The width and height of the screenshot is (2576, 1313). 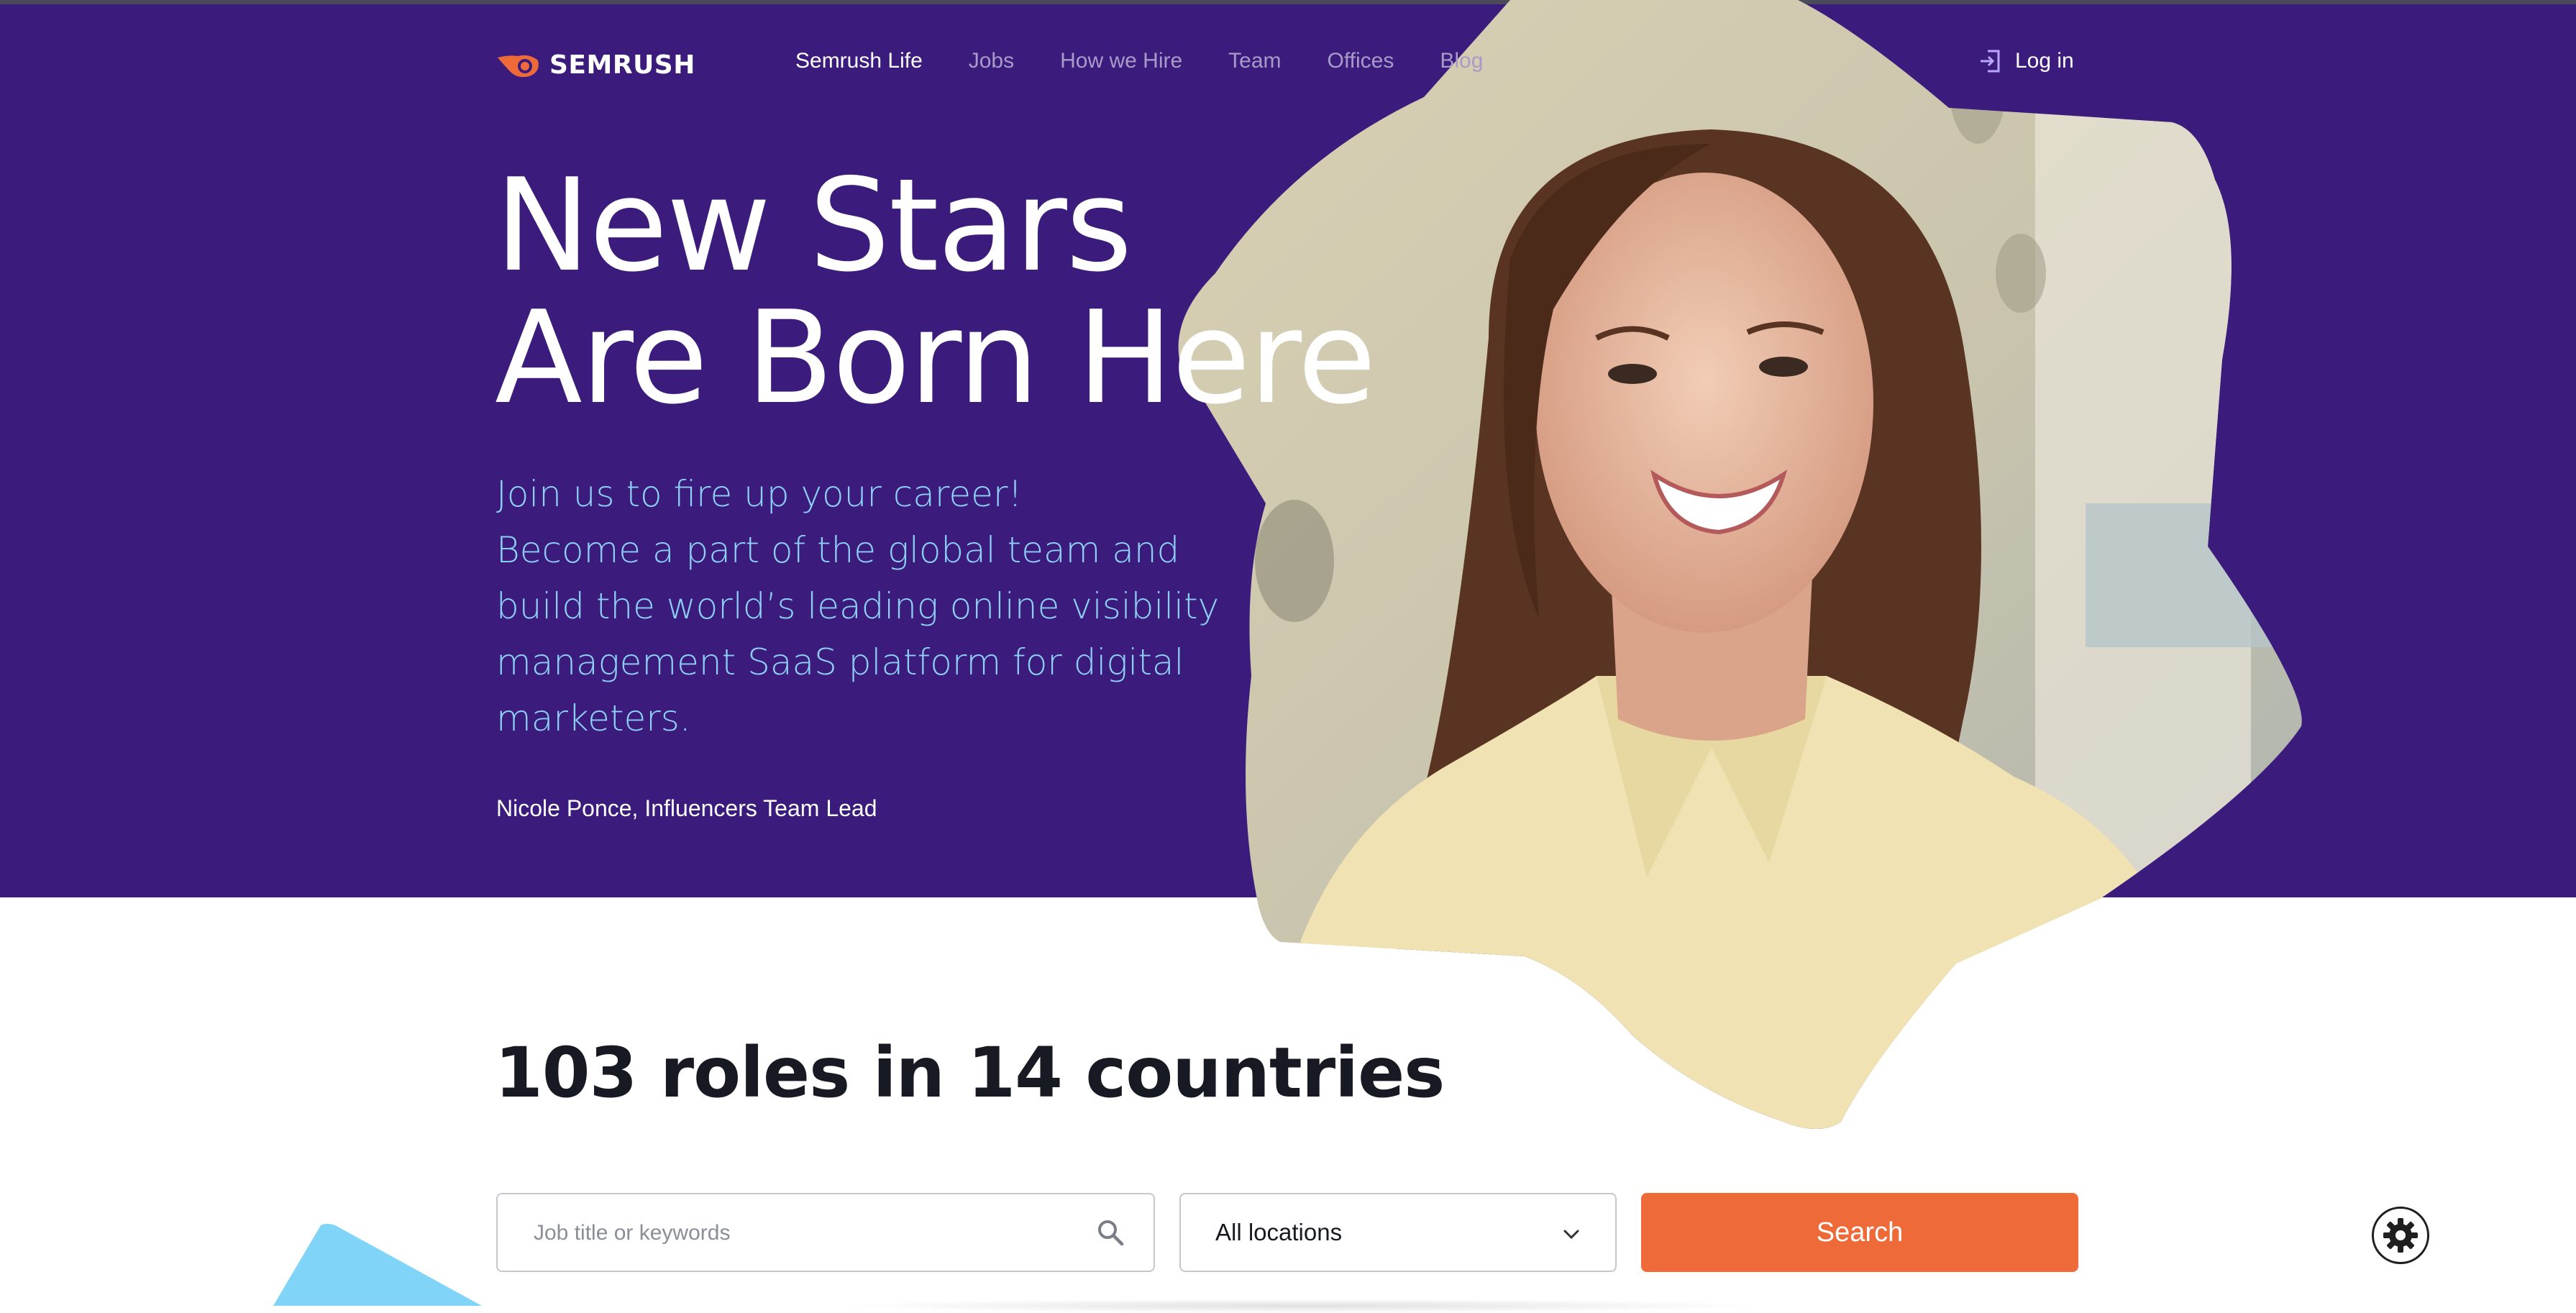 What do you see at coordinates (814, 225) in the screenshot?
I see `headline-line-1: New Stars` at bounding box center [814, 225].